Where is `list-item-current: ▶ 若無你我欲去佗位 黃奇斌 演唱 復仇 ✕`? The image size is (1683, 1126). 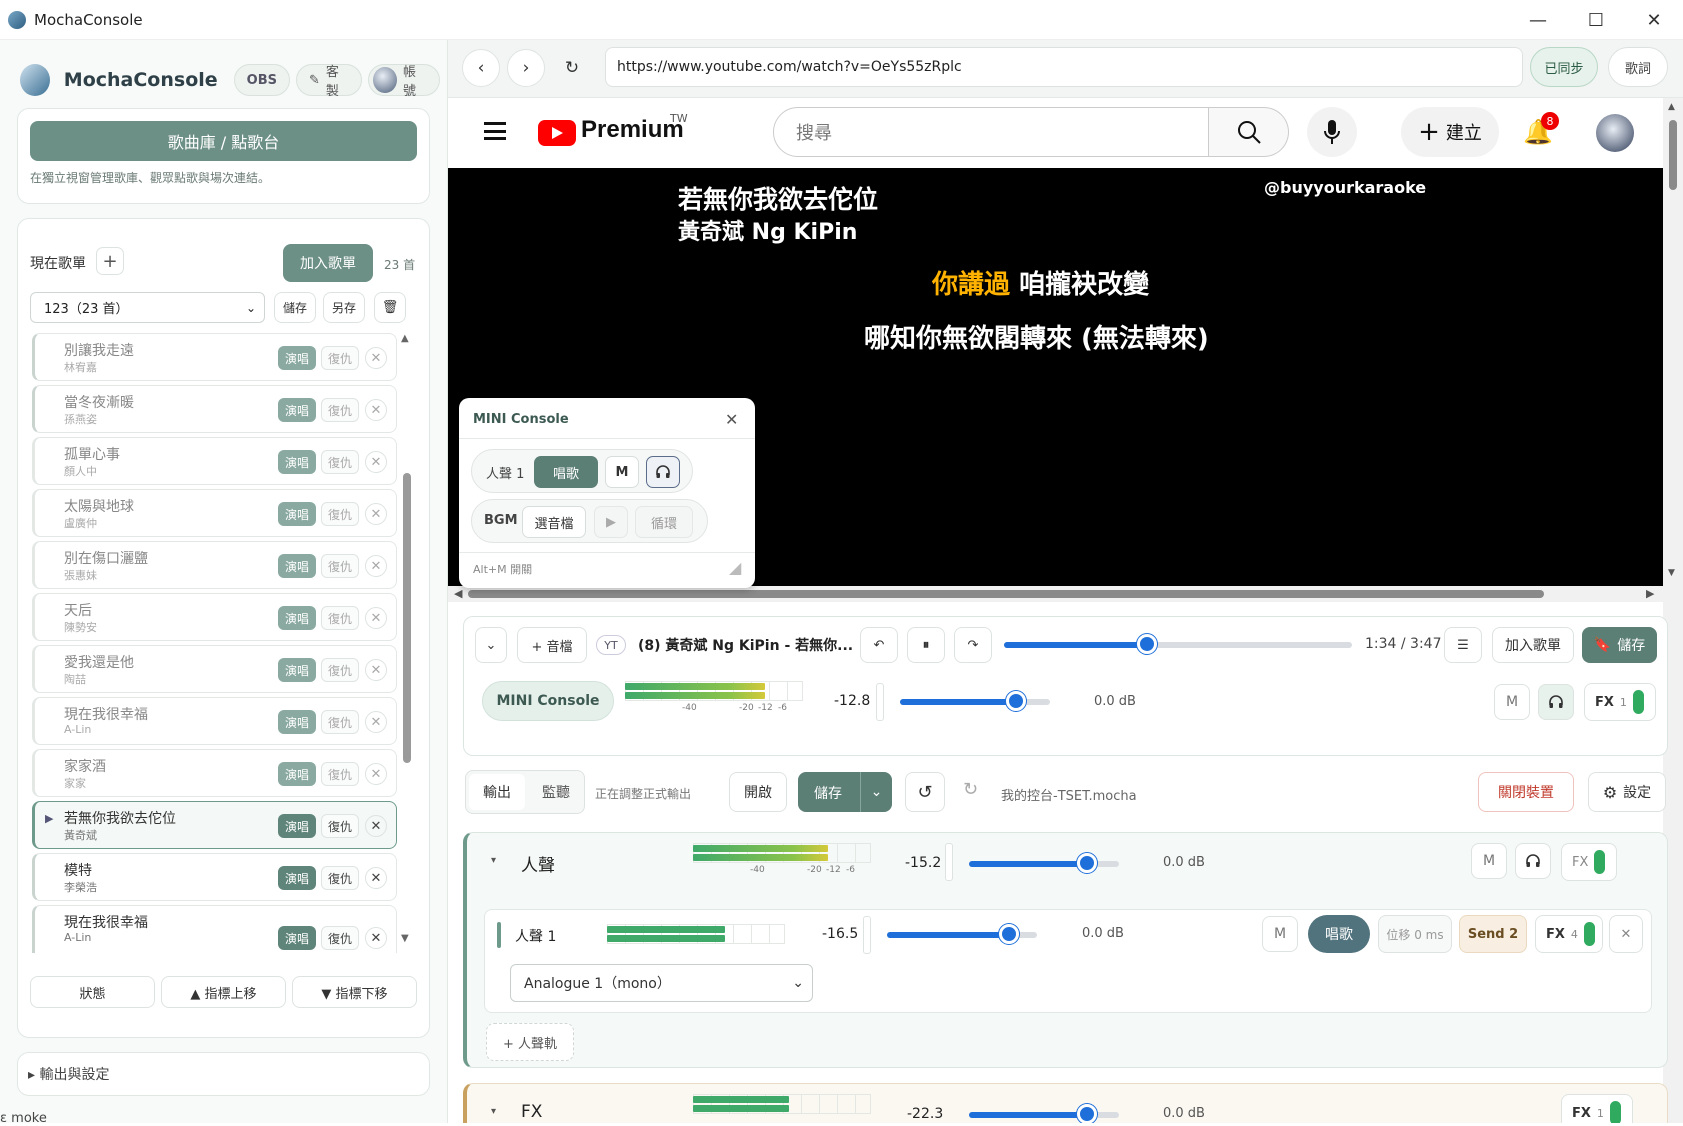 list-item-current: ▶ 若無你我欲去佗位 黃奇斌 演唱 復仇 ✕ is located at coordinates (214, 825).